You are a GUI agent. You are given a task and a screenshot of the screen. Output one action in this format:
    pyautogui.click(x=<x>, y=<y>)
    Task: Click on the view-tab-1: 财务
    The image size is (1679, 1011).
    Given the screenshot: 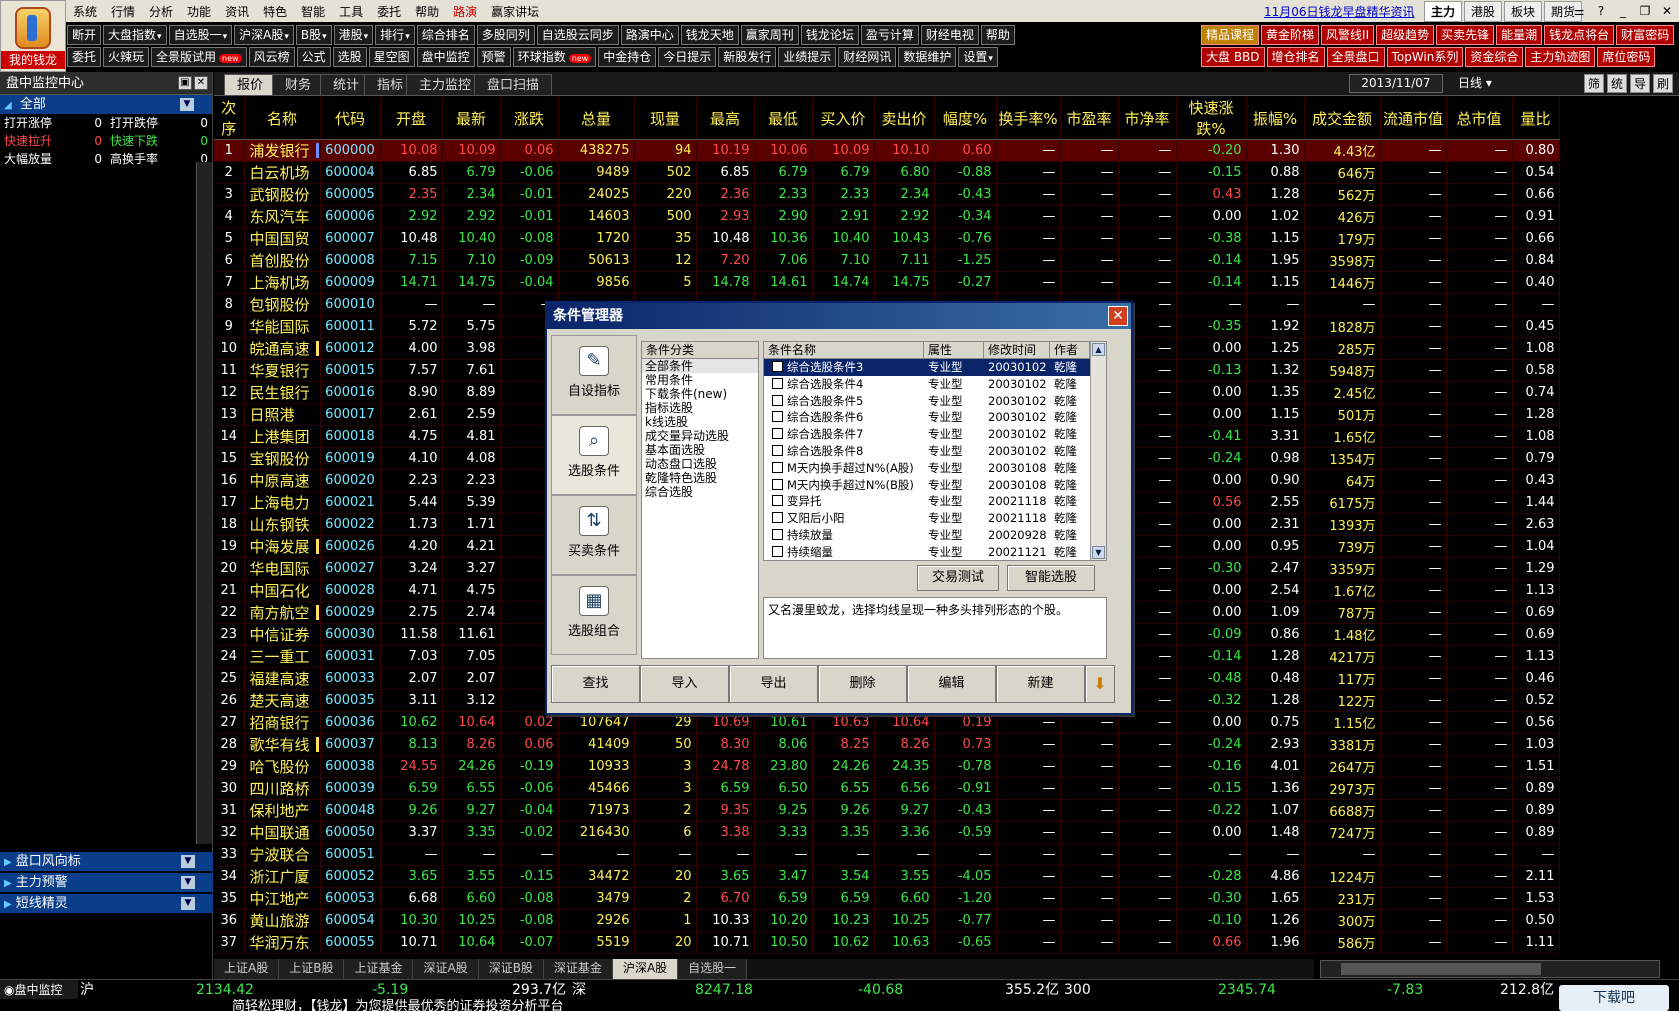 What is the action you would take?
    pyautogui.click(x=298, y=84)
    